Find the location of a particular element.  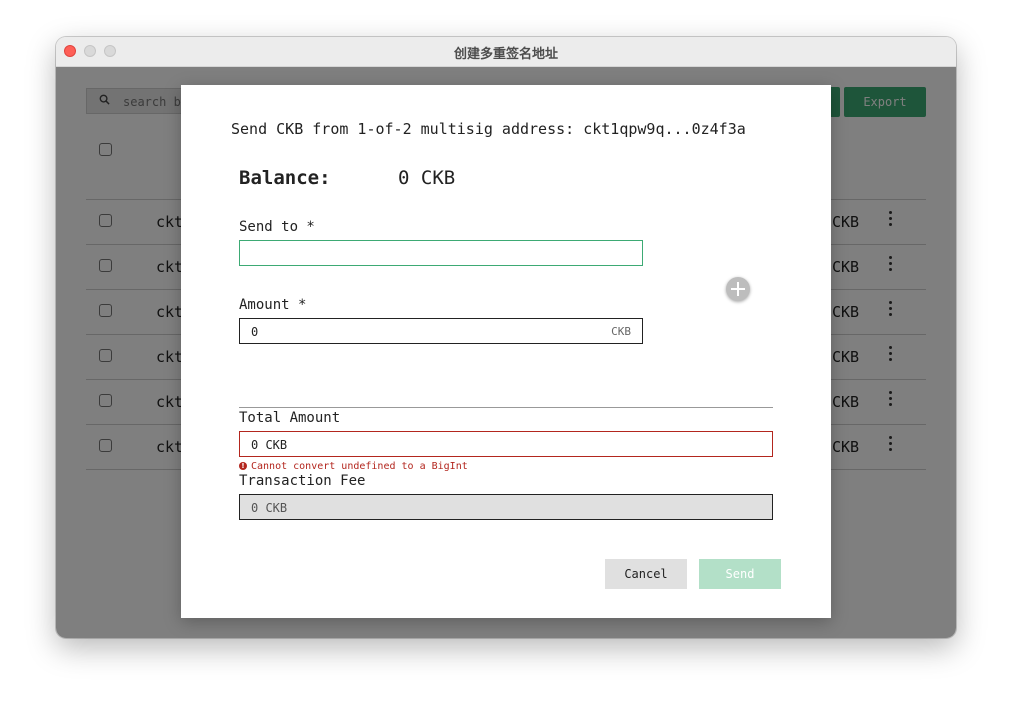

title-bar: 创建多重签名地址 is located at coordinates (506, 52).